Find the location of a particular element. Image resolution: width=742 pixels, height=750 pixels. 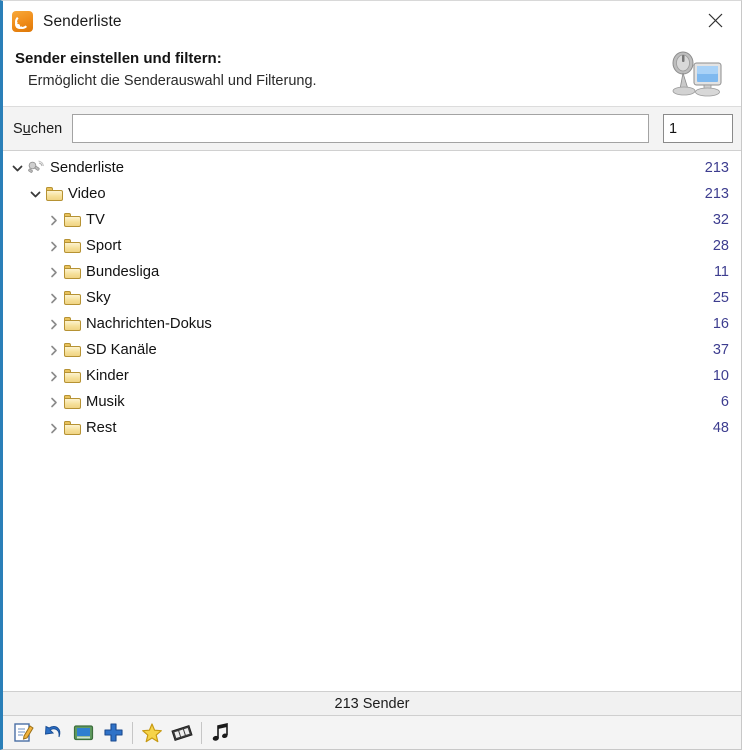

tree-row: Kinder 10 is located at coordinates (372, 376).